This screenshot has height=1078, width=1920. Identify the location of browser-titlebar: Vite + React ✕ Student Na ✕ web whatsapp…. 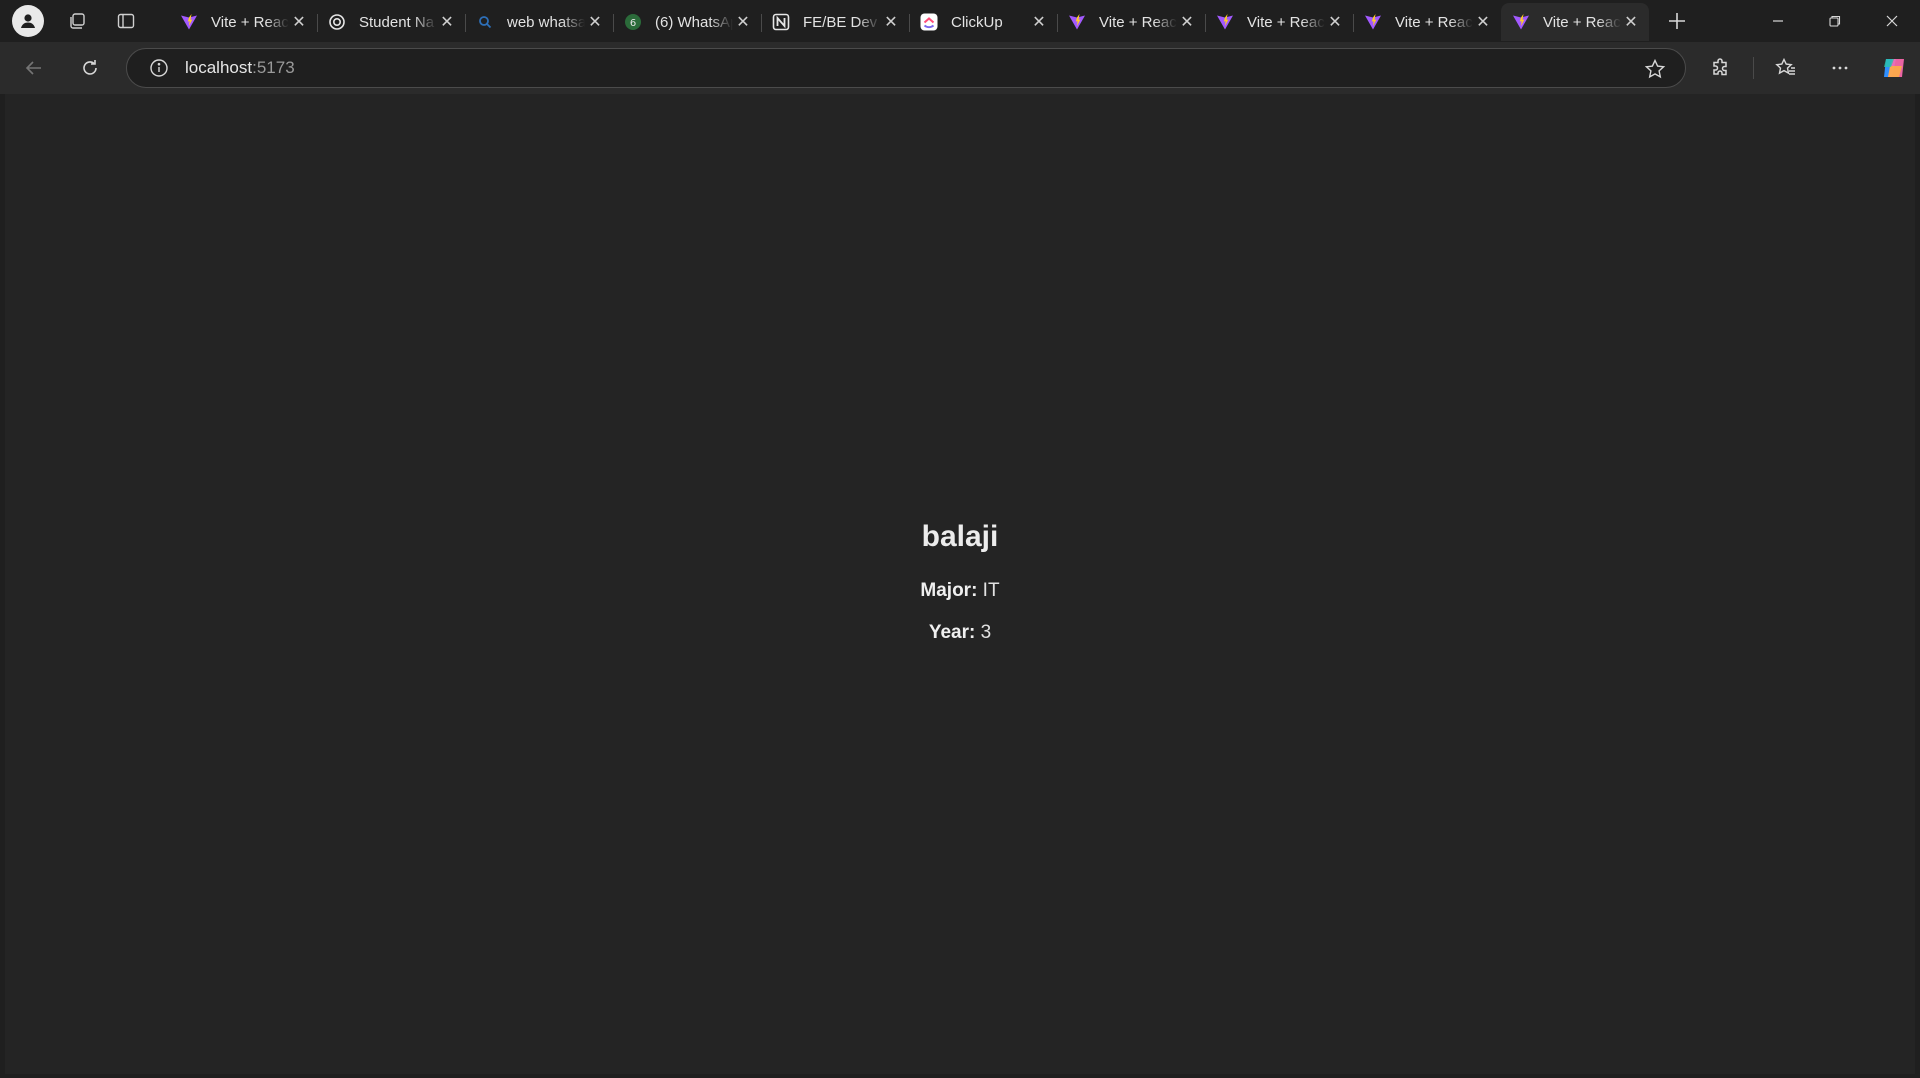
(960, 21).